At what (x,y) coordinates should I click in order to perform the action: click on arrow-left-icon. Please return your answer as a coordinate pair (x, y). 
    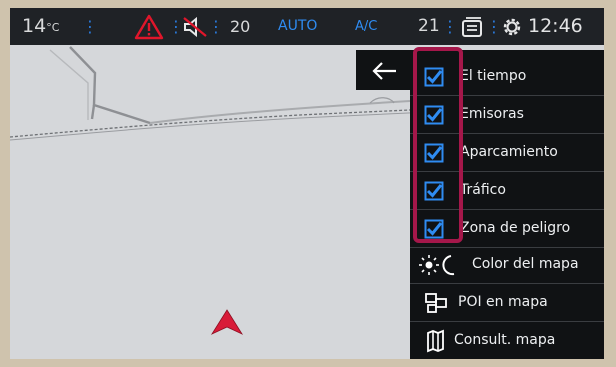
    Looking at the image, I should click on (384, 71).